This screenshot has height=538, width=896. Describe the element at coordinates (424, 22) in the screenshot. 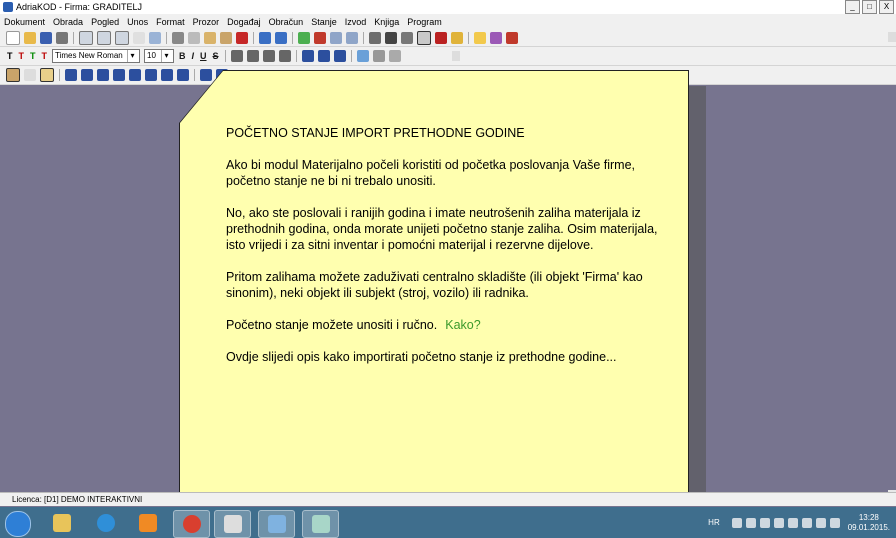

I see `menu-program: Program` at that location.